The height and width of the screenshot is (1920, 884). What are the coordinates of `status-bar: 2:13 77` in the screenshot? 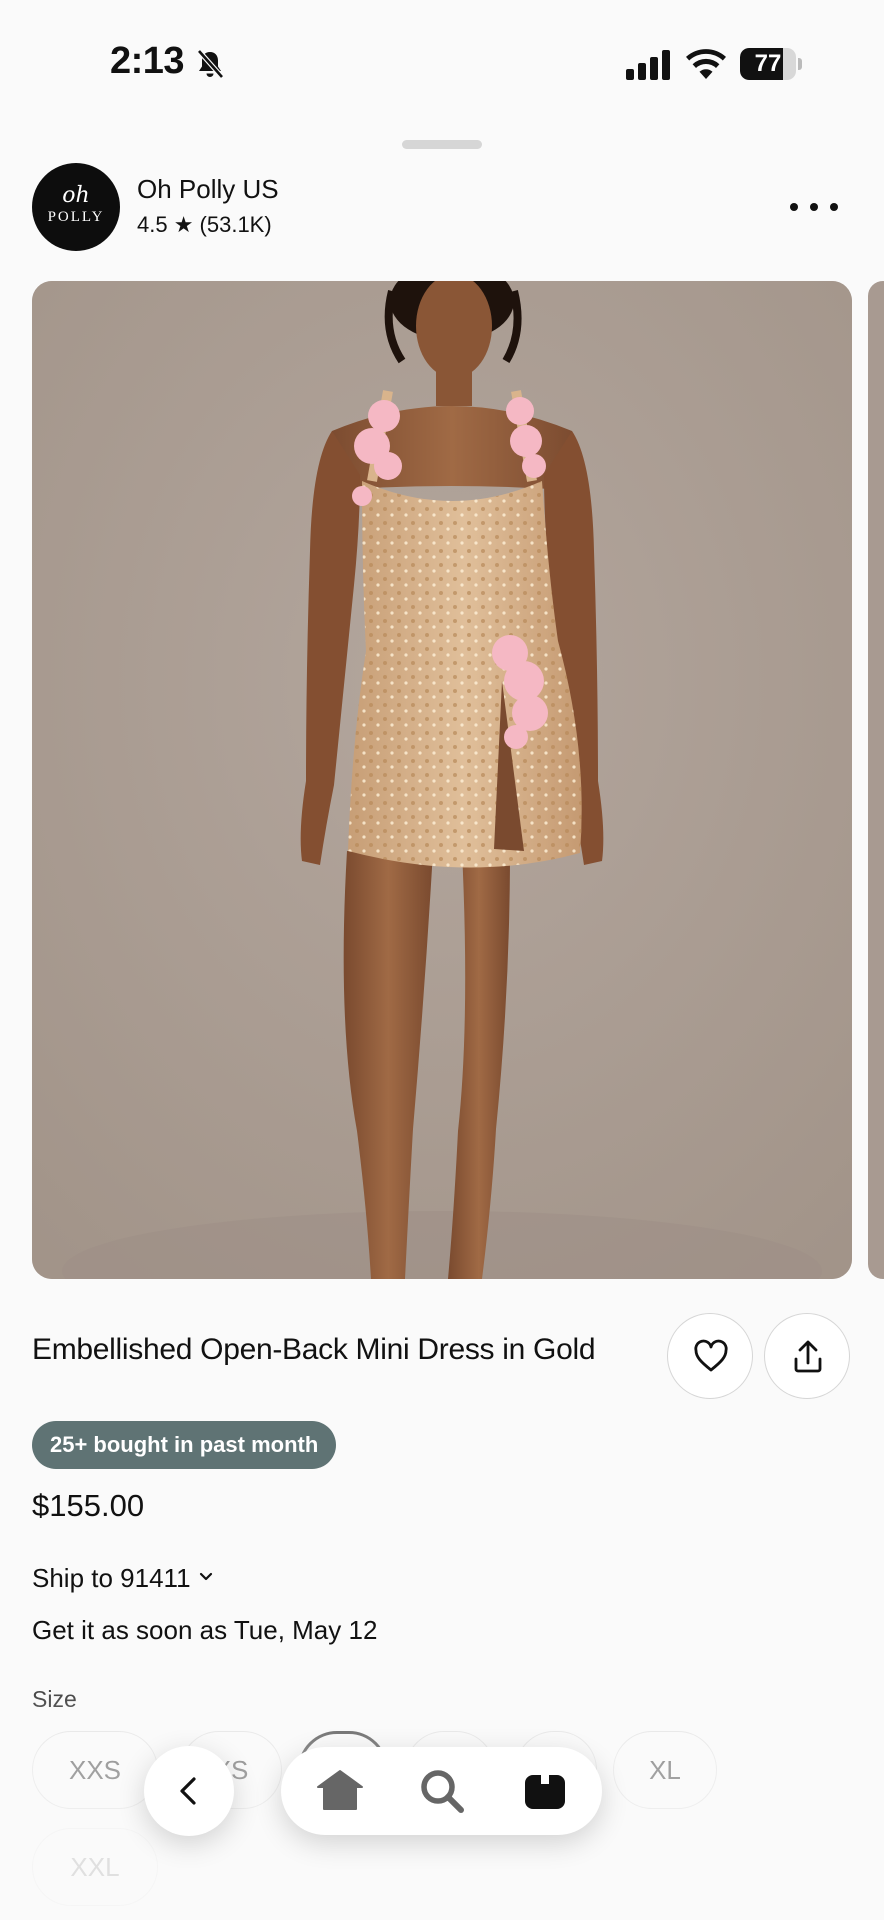 It's located at (442, 55).